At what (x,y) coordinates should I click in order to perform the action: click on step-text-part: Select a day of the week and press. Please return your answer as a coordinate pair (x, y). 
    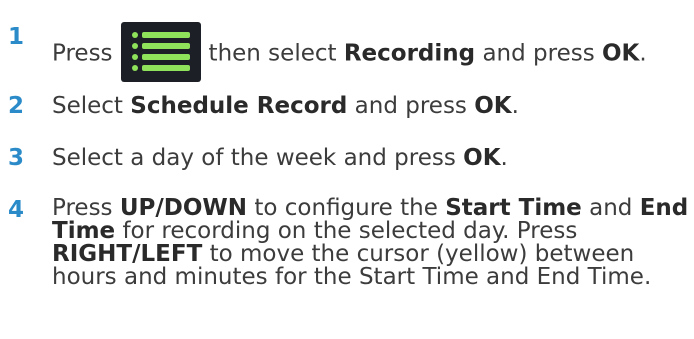
    Looking at the image, I should click on (254, 158).